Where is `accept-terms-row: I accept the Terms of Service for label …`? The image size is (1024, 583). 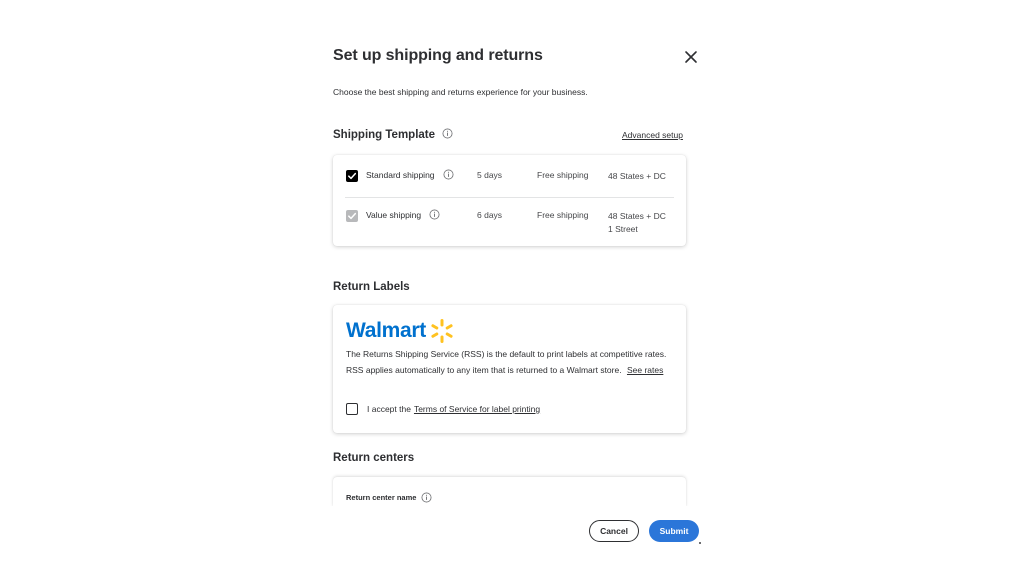
accept-terms-row: I accept the Terms of Service for label … is located at coordinates (443, 409).